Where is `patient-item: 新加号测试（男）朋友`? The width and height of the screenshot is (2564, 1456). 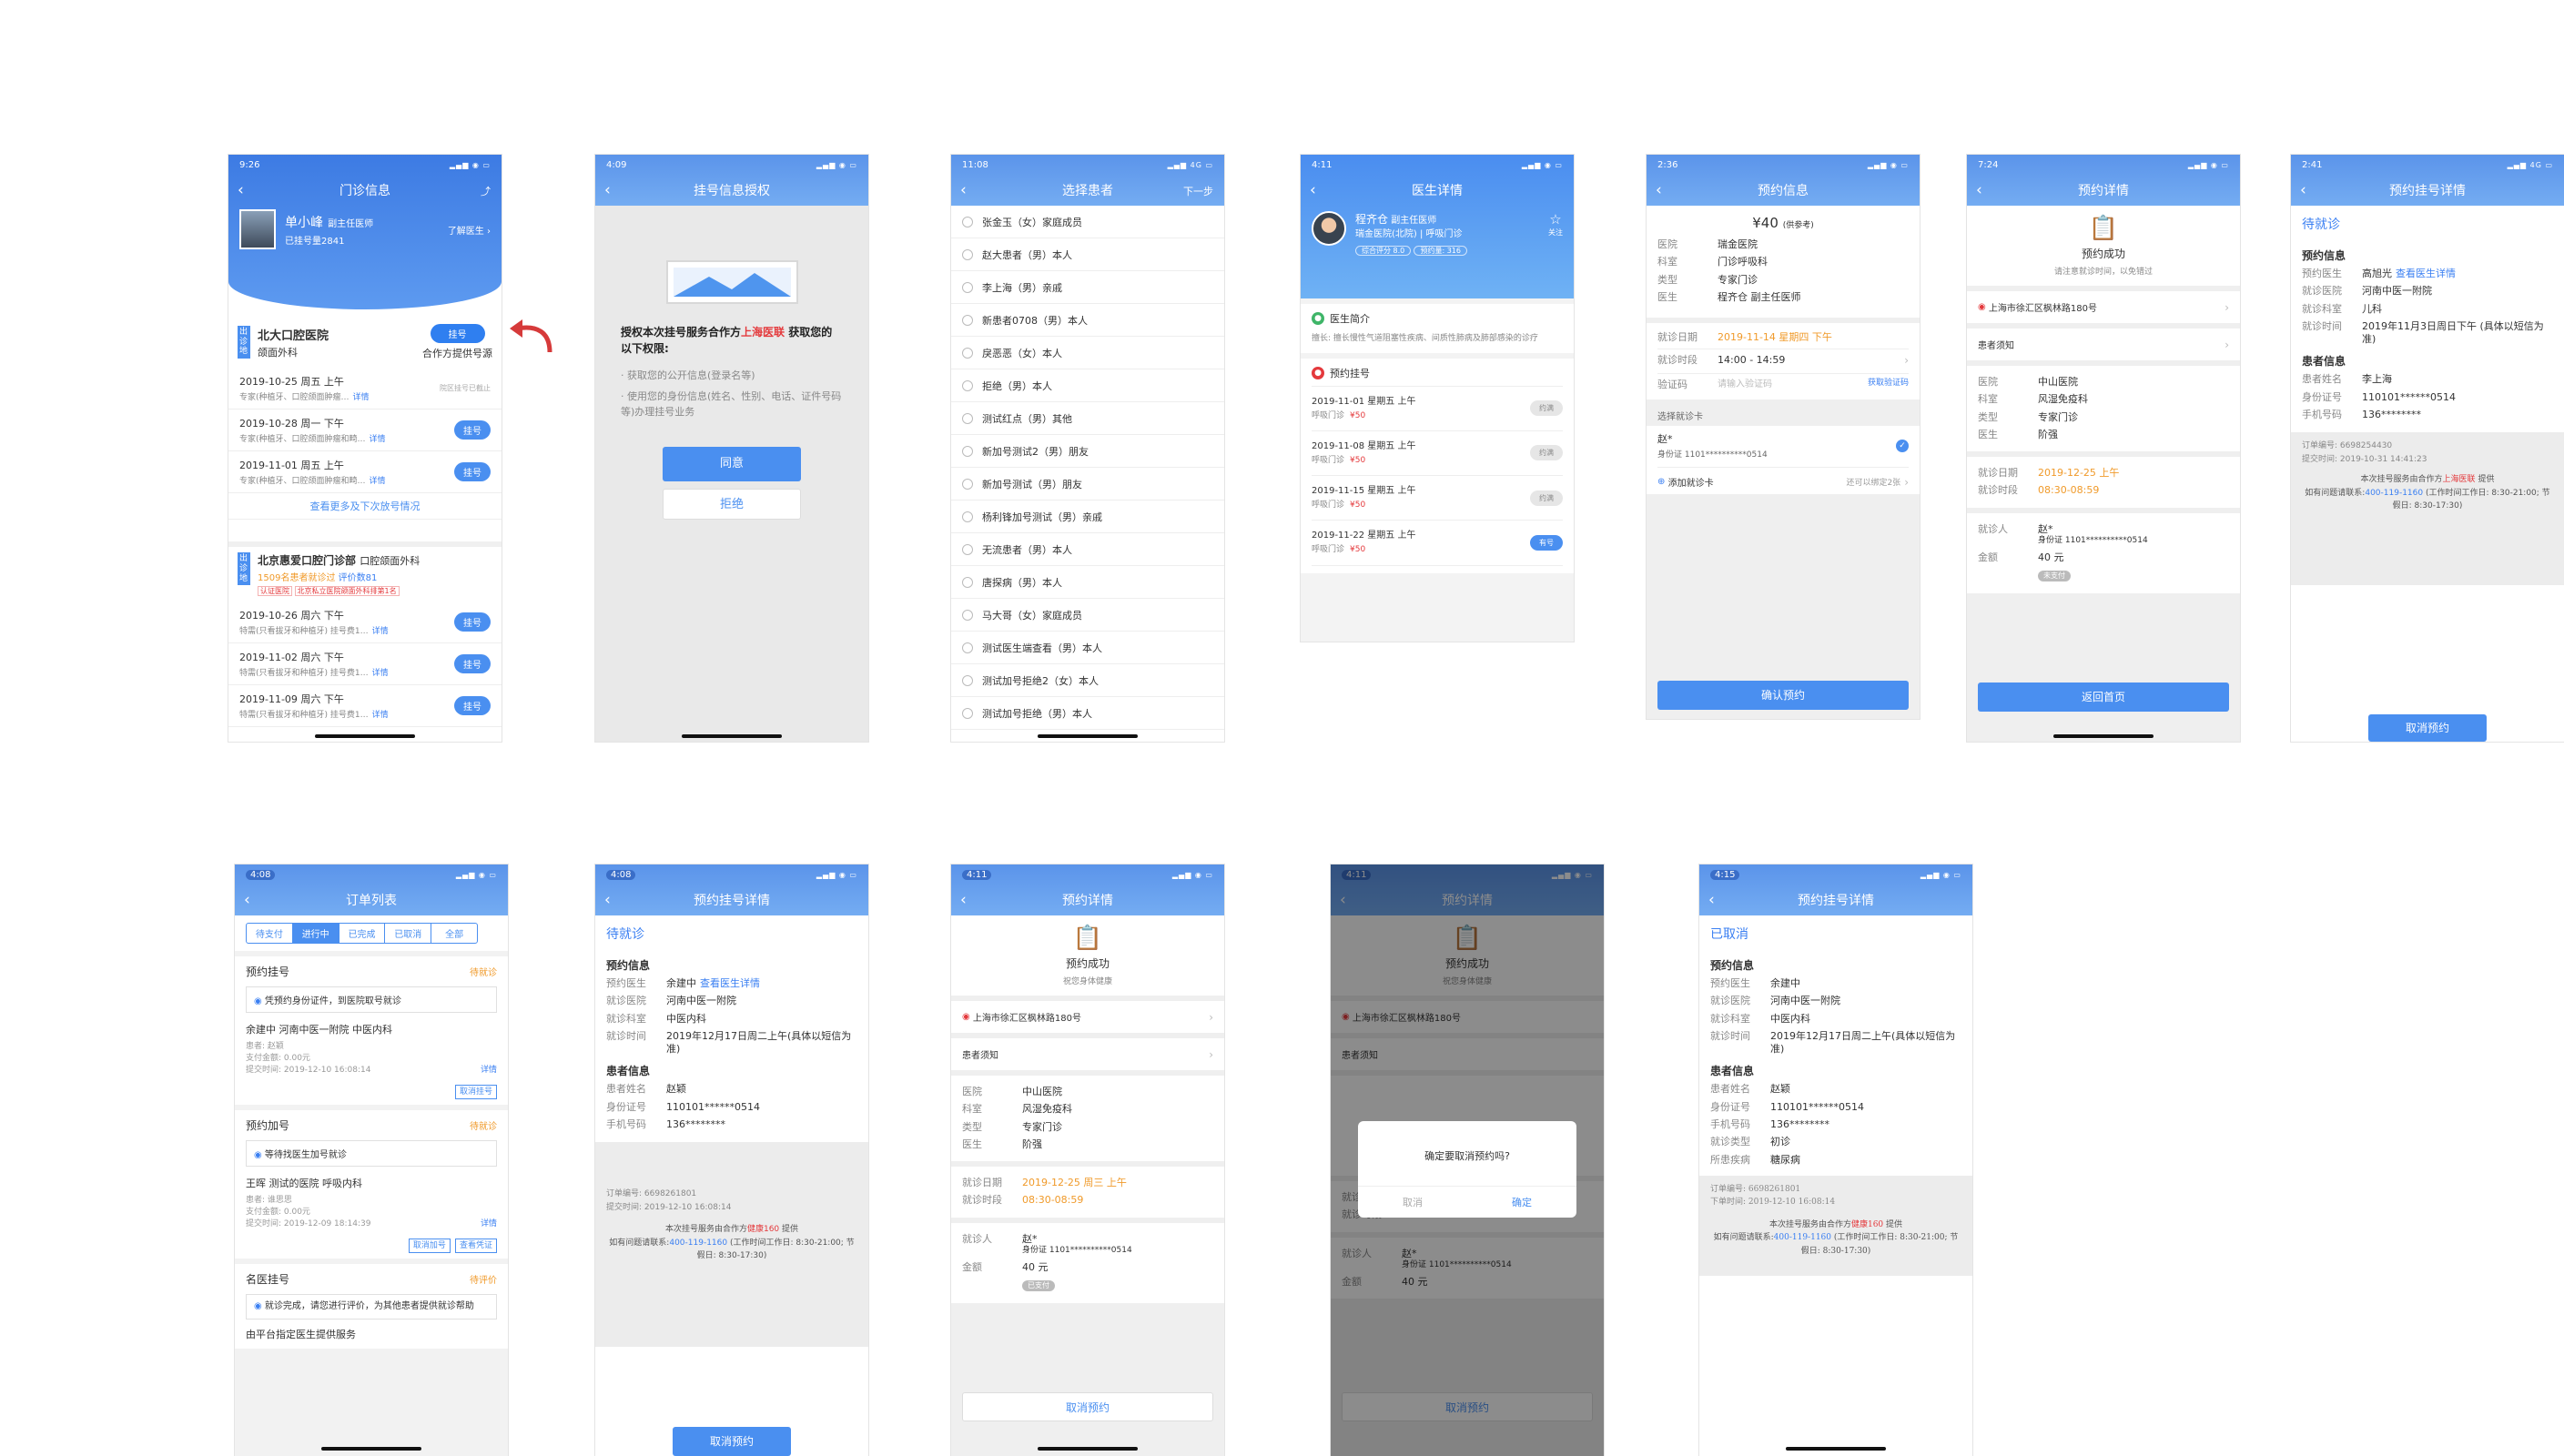 patient-item: 新加号测试（男）朋友 is located at coordinates (1087, 484).